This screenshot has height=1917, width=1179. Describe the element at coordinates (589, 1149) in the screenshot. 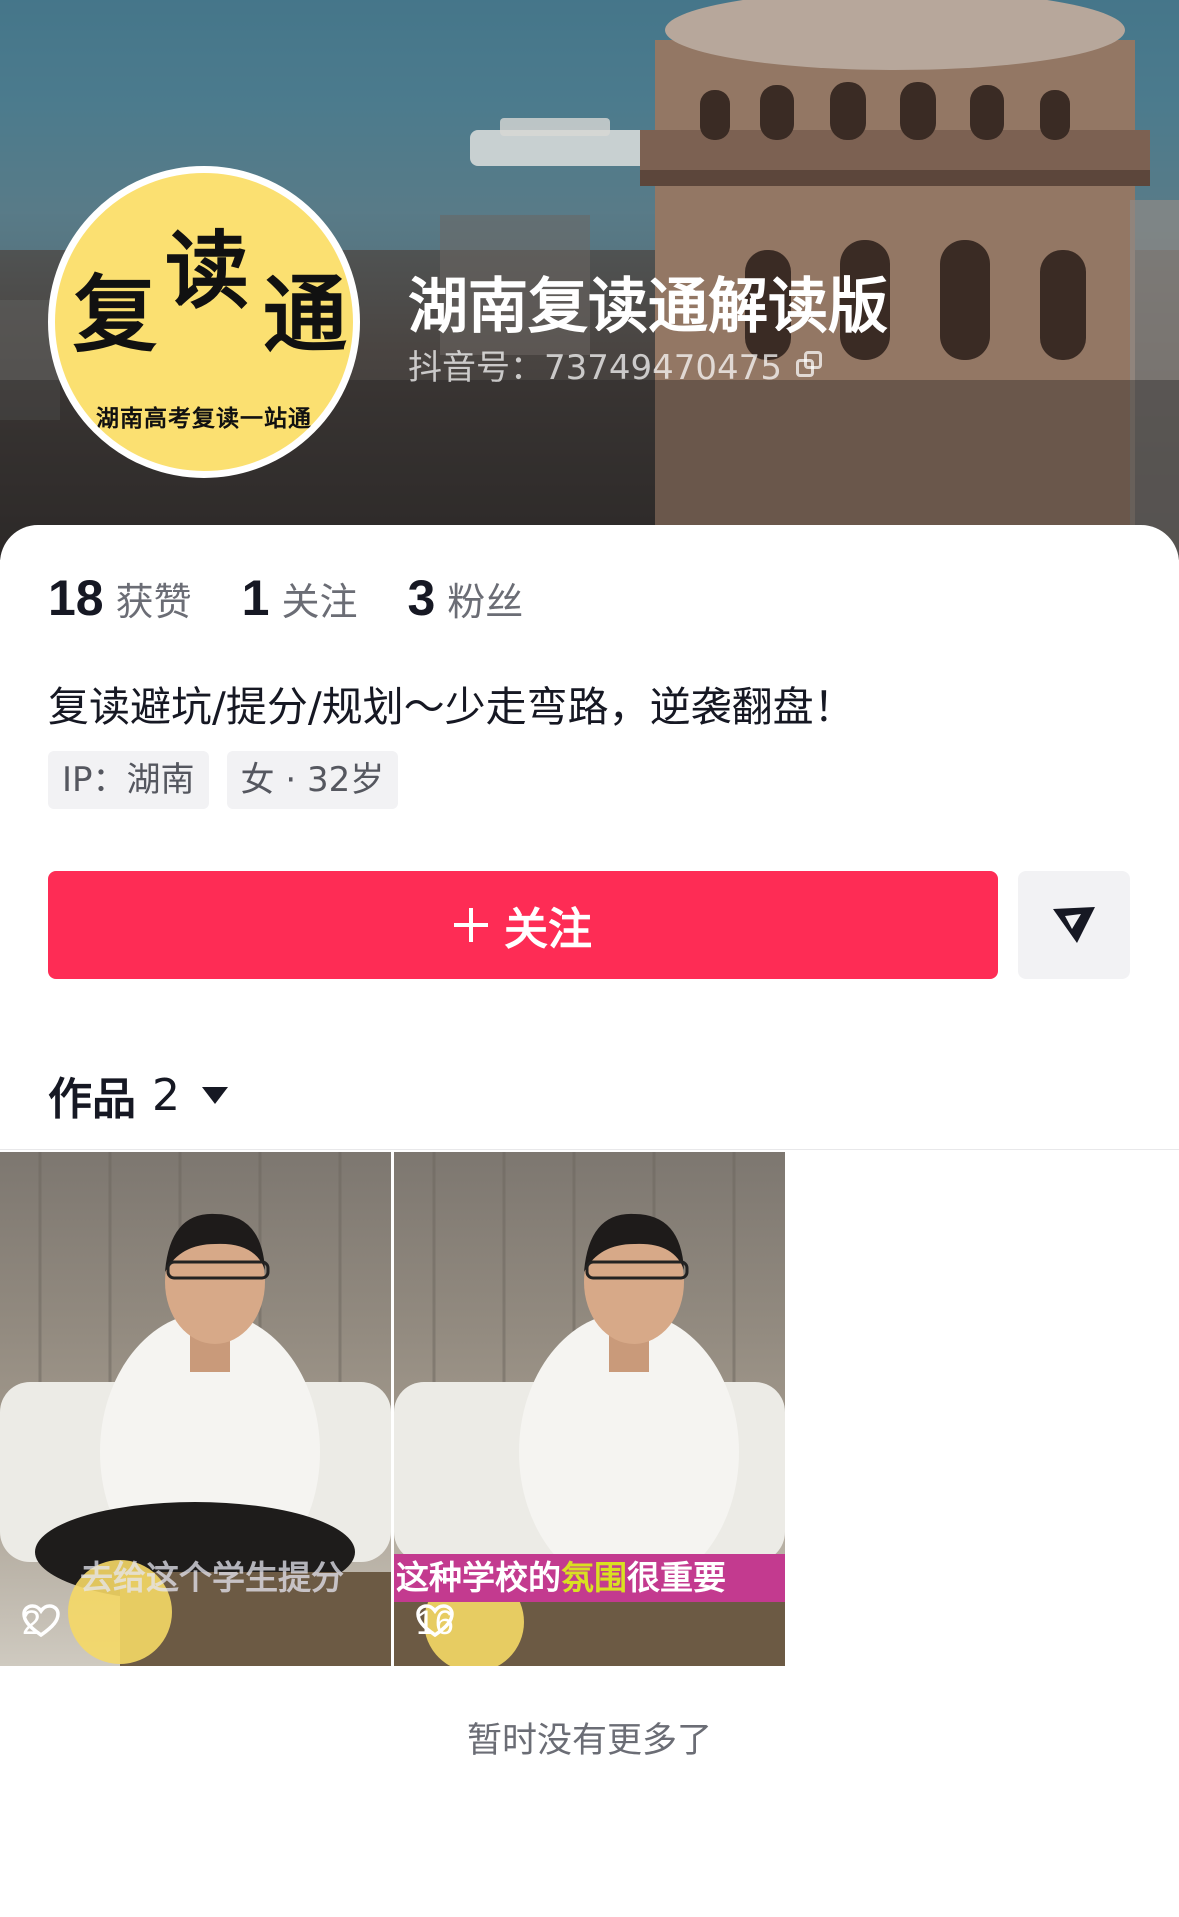

I see `divider` at that location.